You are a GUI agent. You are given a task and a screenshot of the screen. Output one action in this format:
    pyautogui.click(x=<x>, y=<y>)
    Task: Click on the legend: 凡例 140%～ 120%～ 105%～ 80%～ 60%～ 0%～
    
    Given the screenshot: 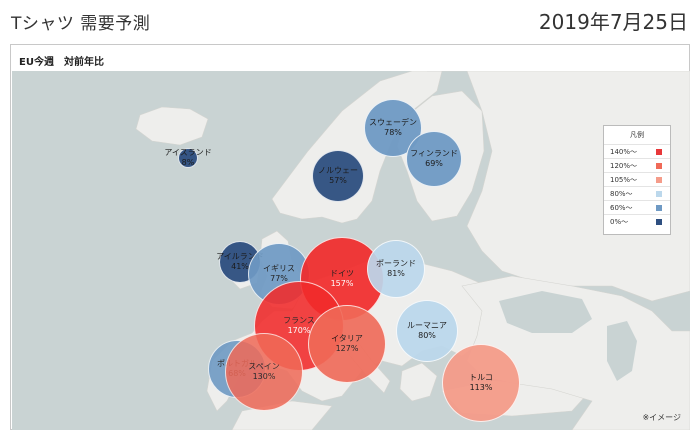 What is the action you would take?
    pyautogui.click(x=637, y=180)
    